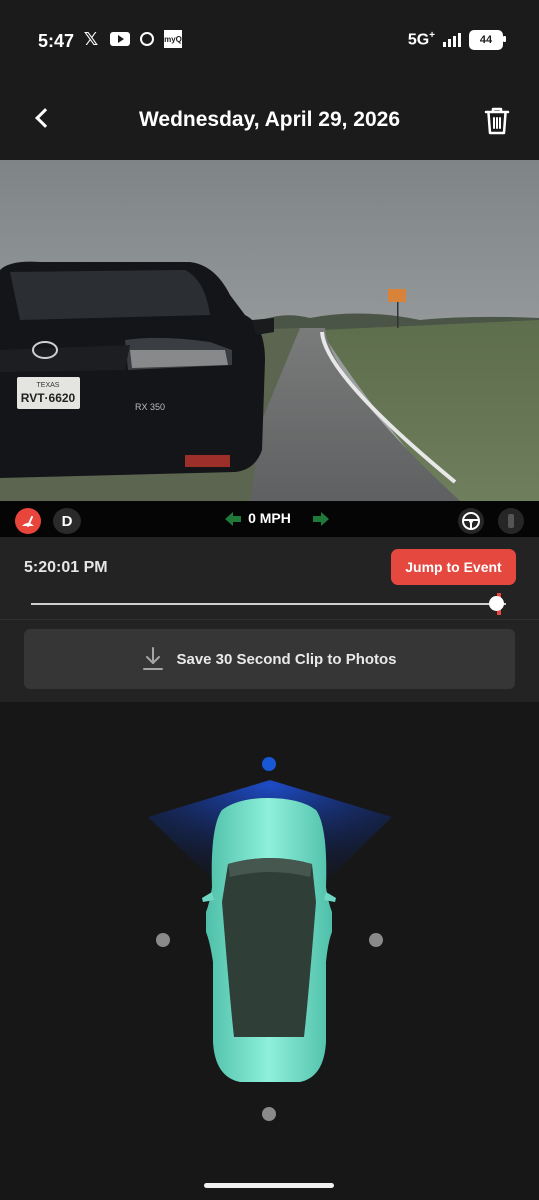 The height and width of the screenshot is (1200, 539). I want to click on turn-signal-right-icon, so click(321, 519).